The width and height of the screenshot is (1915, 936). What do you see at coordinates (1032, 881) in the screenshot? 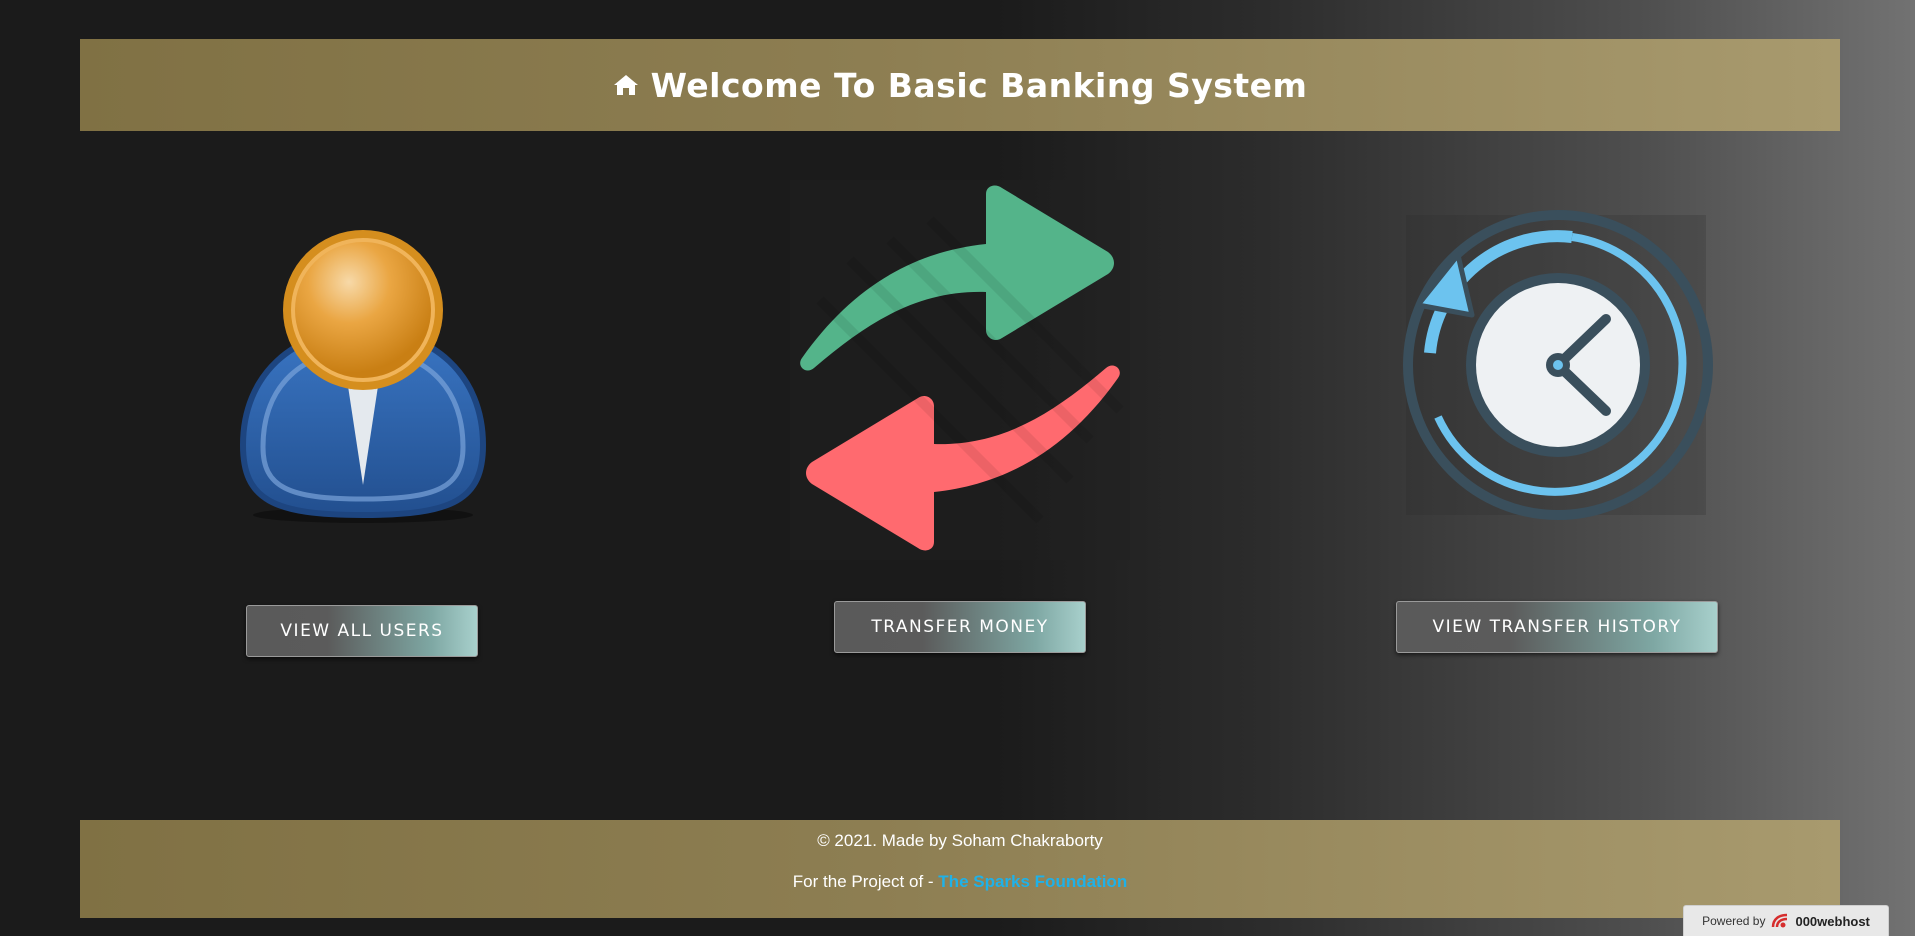
I see `sparks-foundation-link: The Sparks Foundation` at bounding box center [1032, 881].